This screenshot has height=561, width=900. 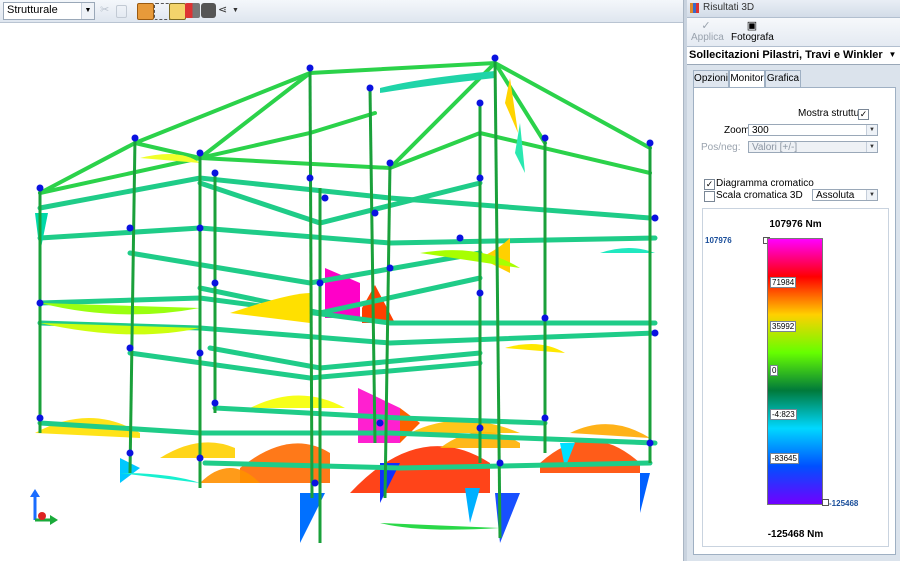 What do you see at coordinates (721, 147) in the screenshot?
I see `posneg-label: Pos/neg:` at bounding box center [721, 147].